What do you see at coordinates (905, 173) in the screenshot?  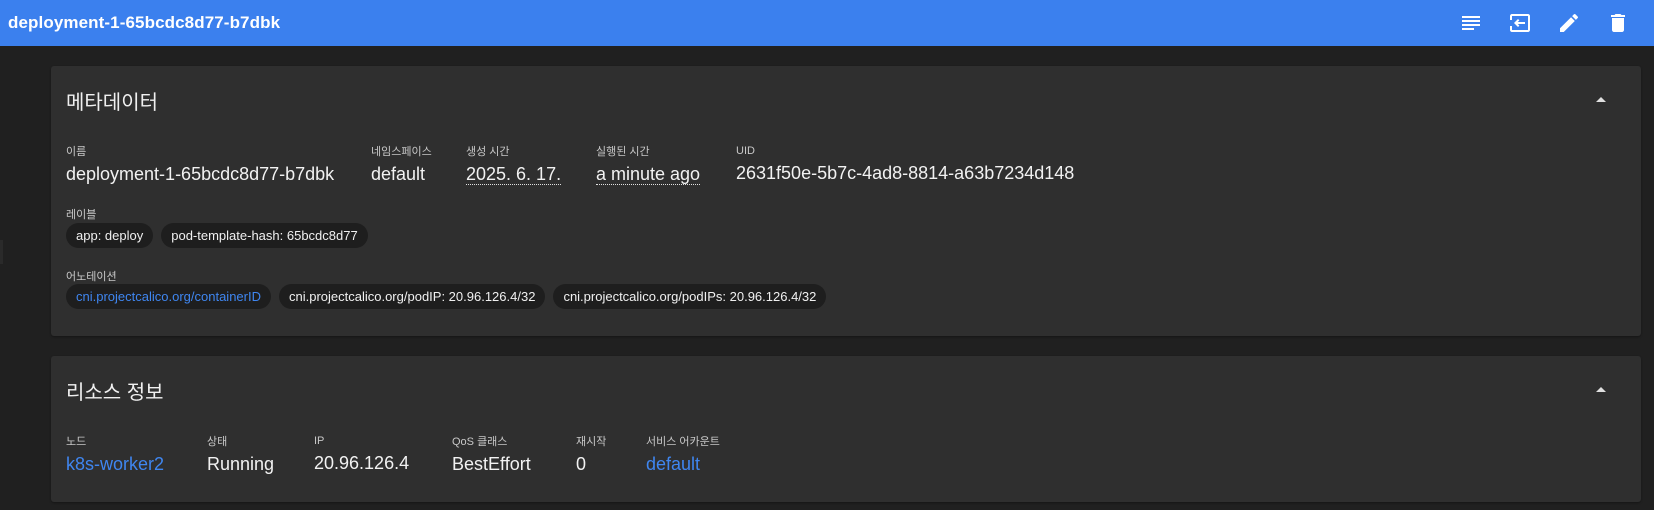 I see `uid-value: 2631f50e-5b7c-4ad8-8814-a63b7234d148` at bounding box center [905, 173].